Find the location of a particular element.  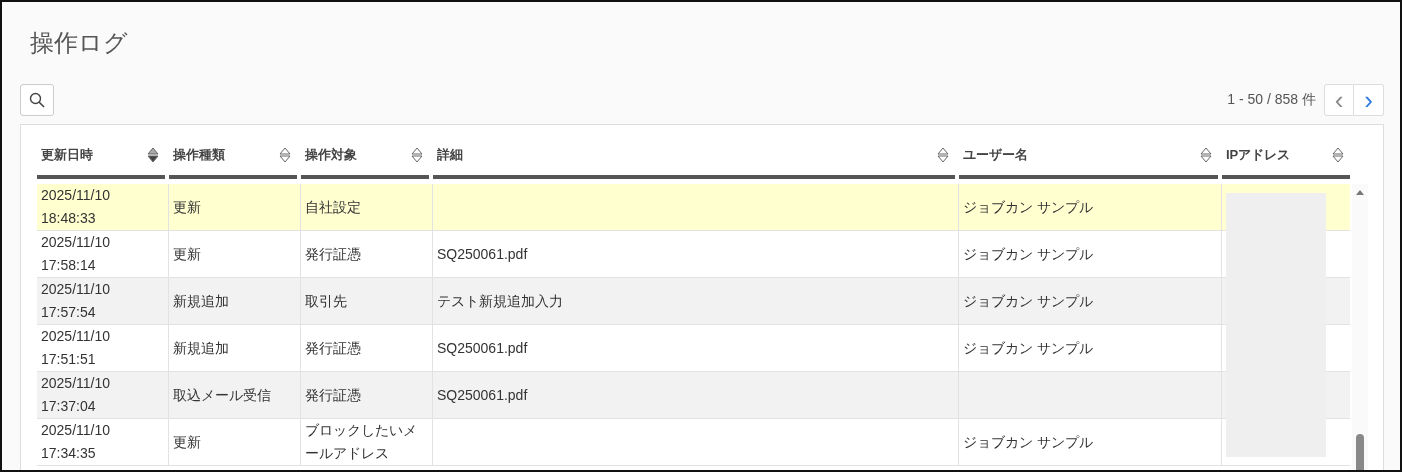

table-cell-text: テスト新規追加入力 is located at coordinates (500, 301).